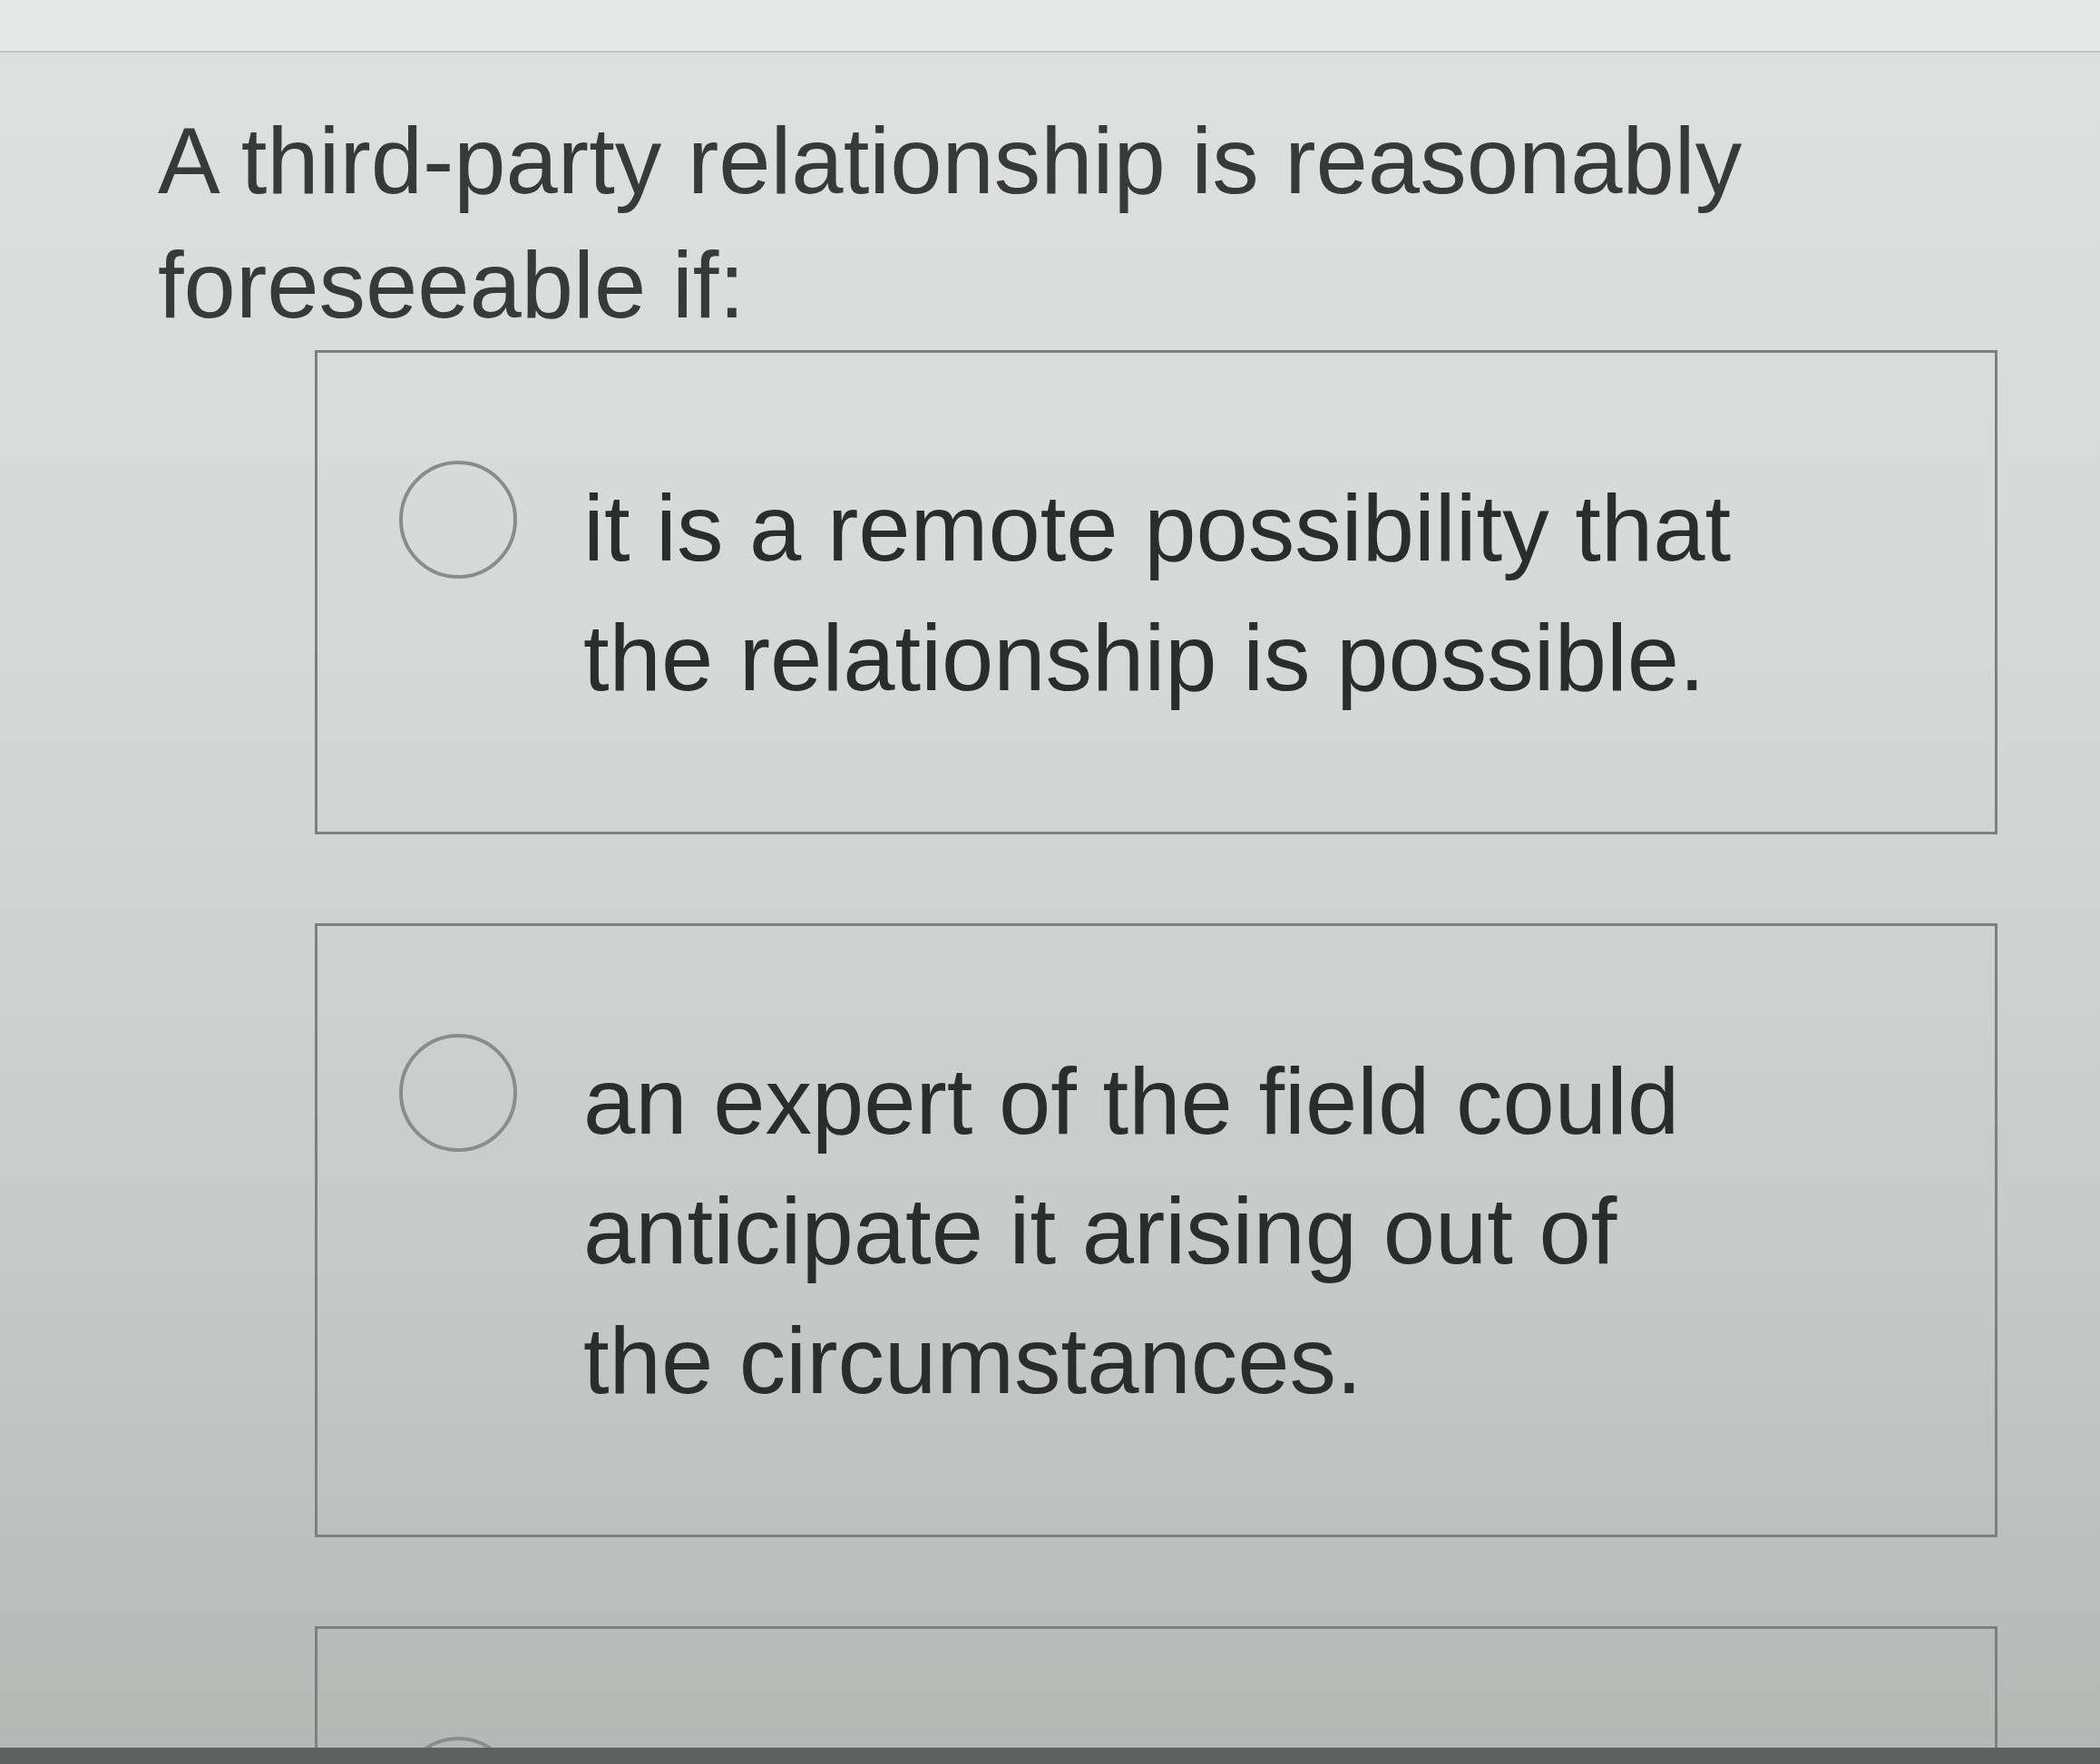 The width and height of the screenshot is (2100, 1764). I want to click on option-text: an expert of the field could anticipate it arising out of the circumstances., so click(1132, 1231).